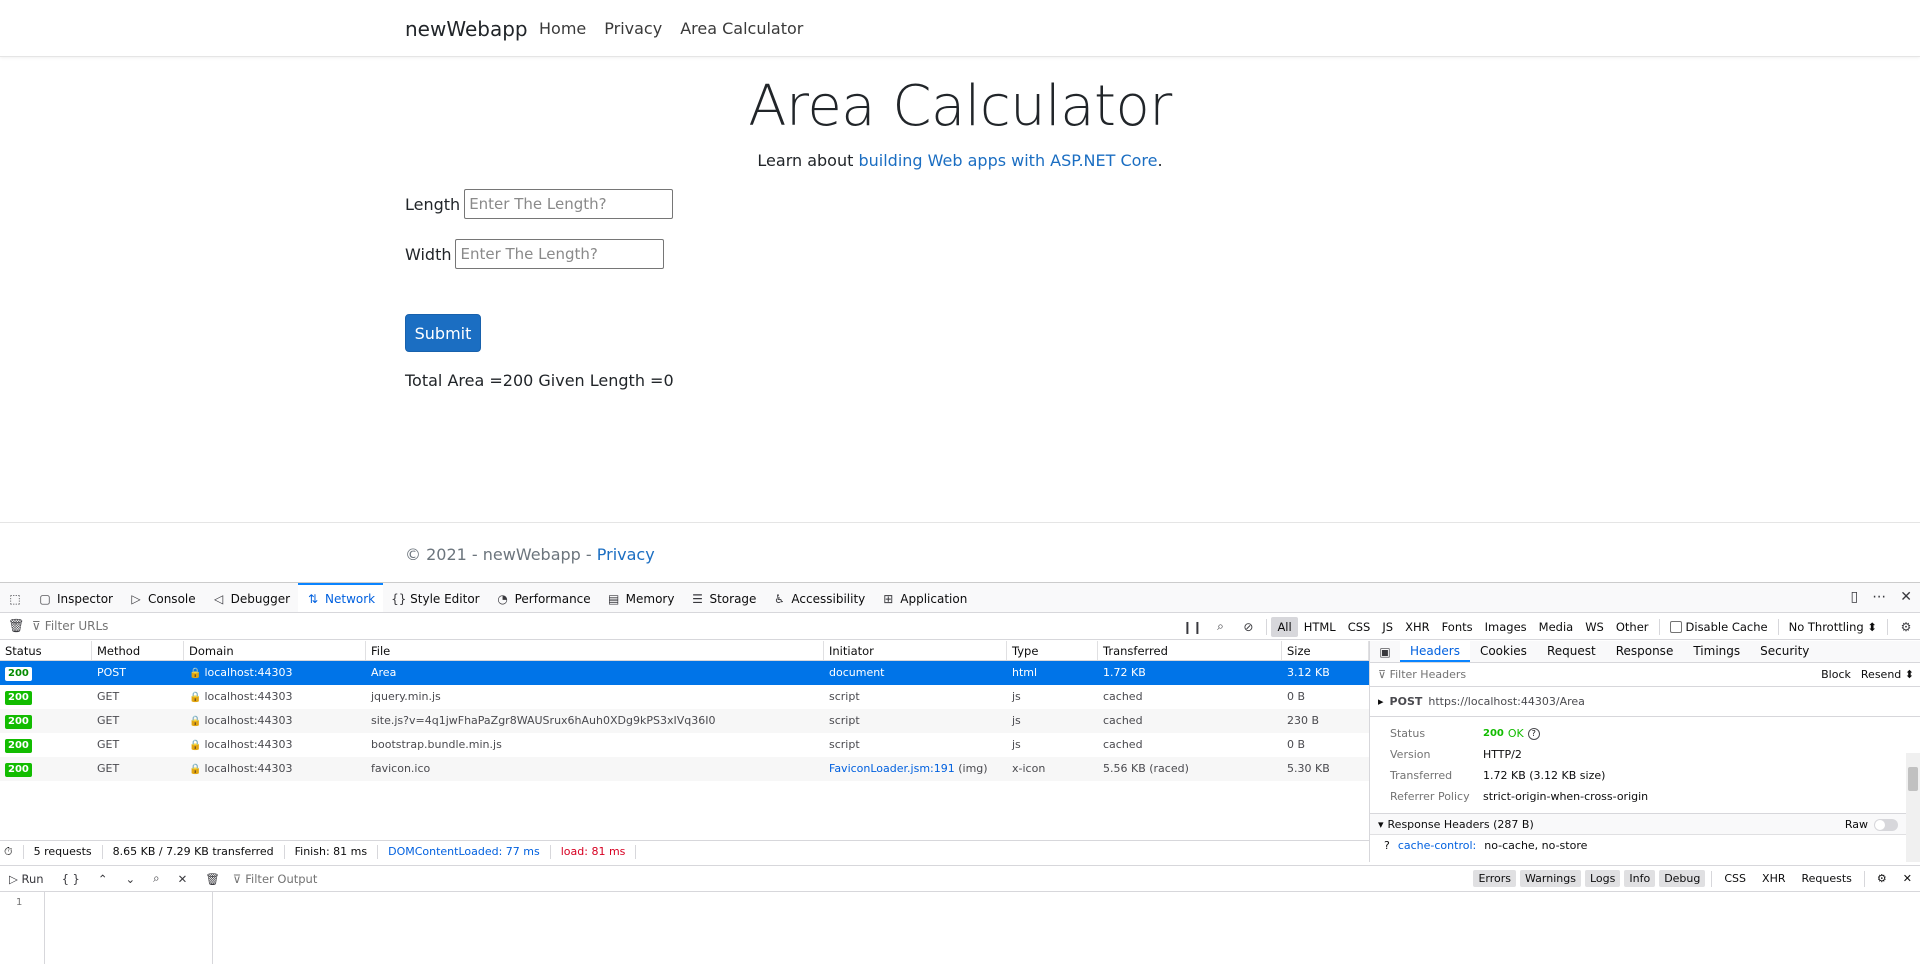 The height and width of the screenshot is (964, 1920). Describe the element at coordinates (1735, 878) in the screenshot. I see `console-filter-css: CSS` at that location.